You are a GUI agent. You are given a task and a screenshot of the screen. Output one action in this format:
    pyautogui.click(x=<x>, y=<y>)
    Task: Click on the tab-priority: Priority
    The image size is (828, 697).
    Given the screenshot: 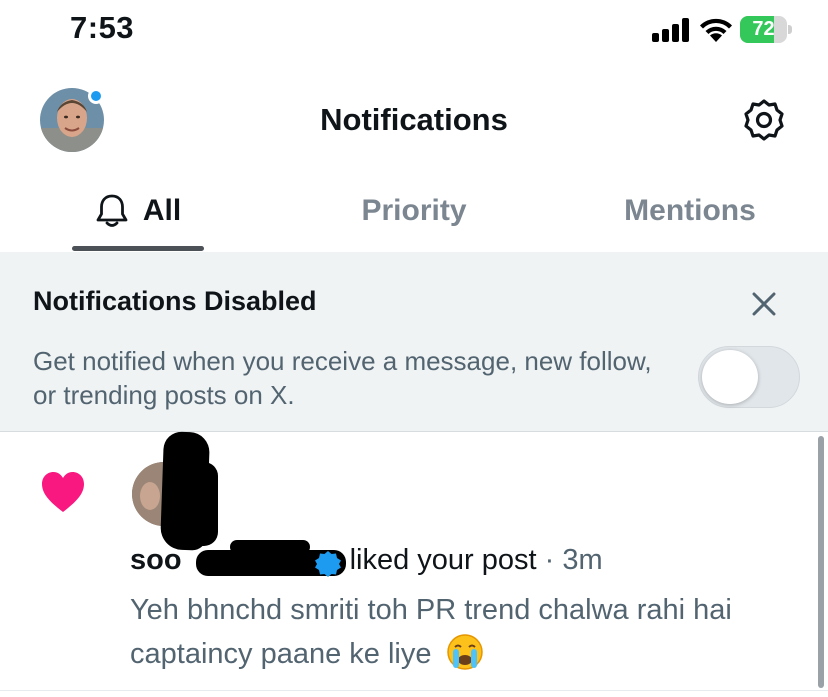 What is the action you would take?
    pyautogui.click(x=414, y=211)
    